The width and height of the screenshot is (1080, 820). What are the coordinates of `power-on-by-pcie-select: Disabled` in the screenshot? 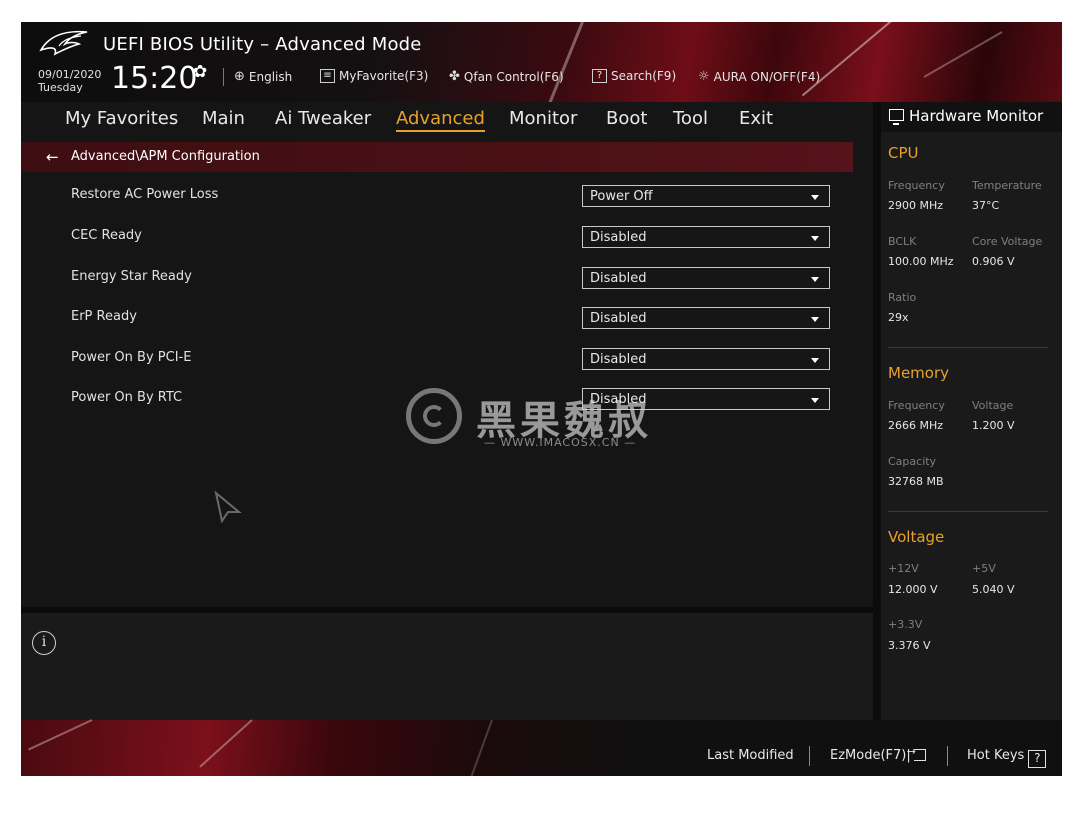 It's located at (706, 359).